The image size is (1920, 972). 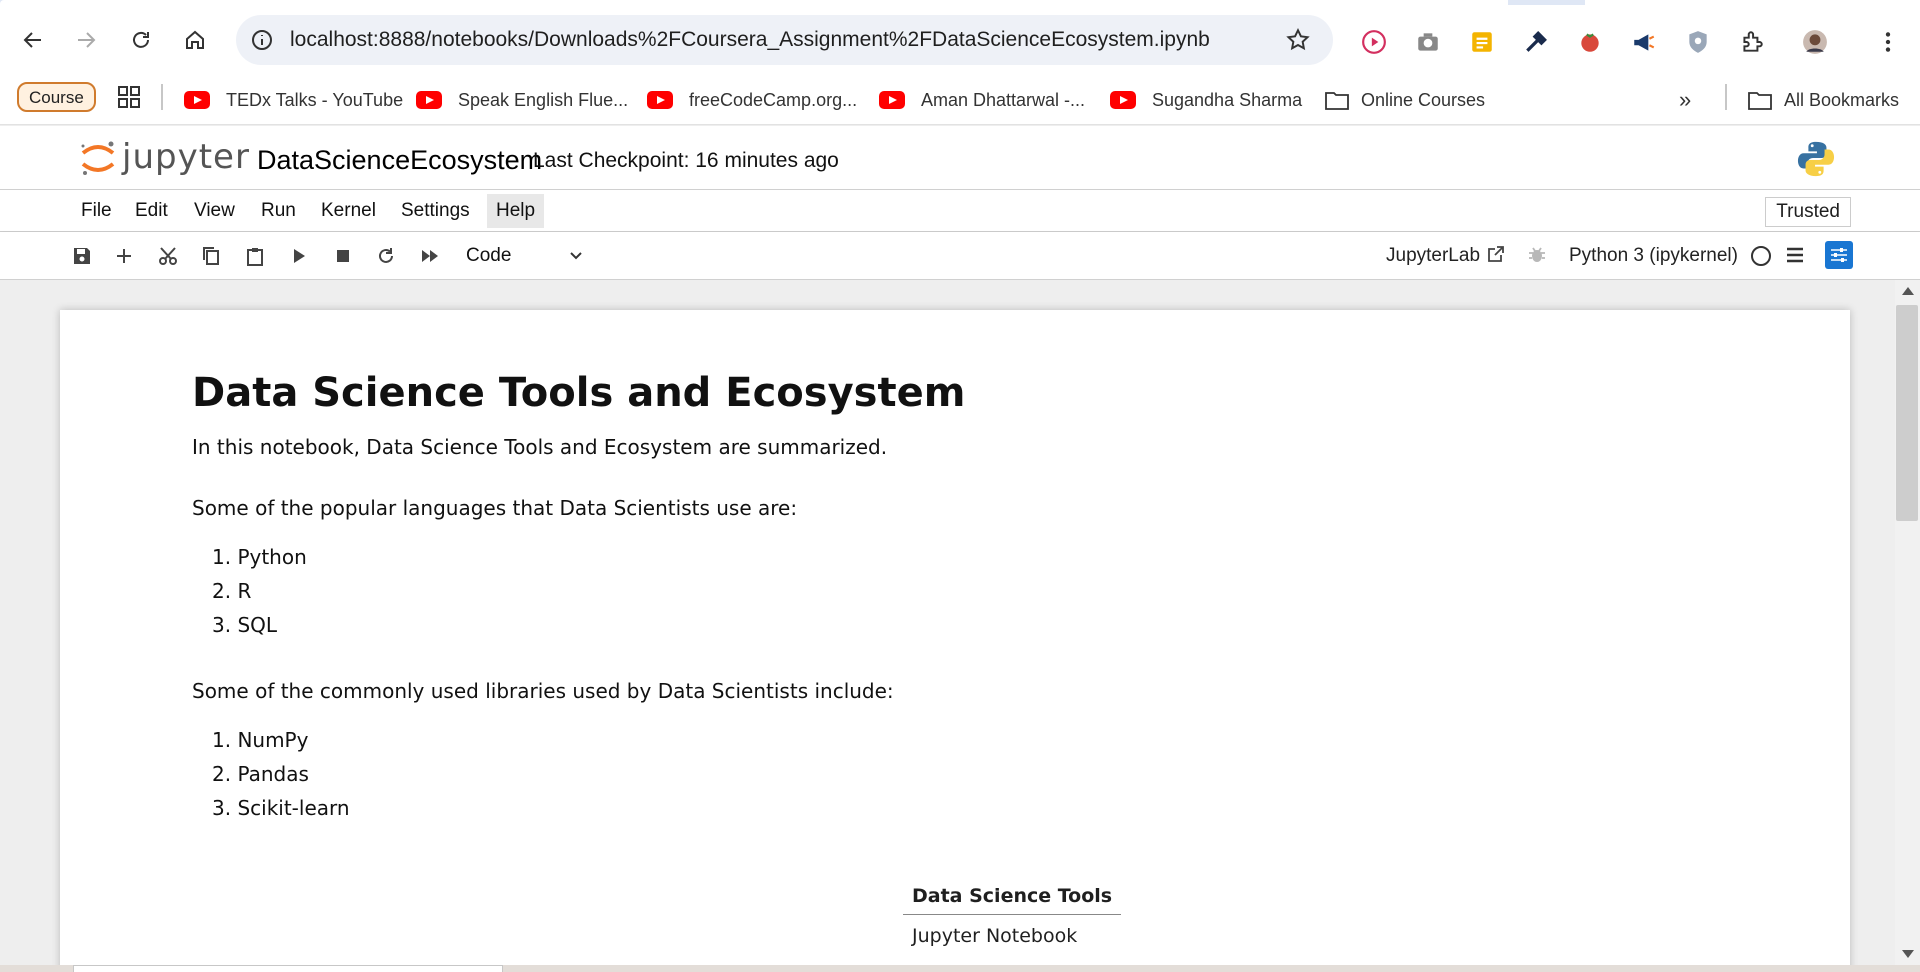 I want to click on eyedropper-icon, so click(x=1536, y=41).